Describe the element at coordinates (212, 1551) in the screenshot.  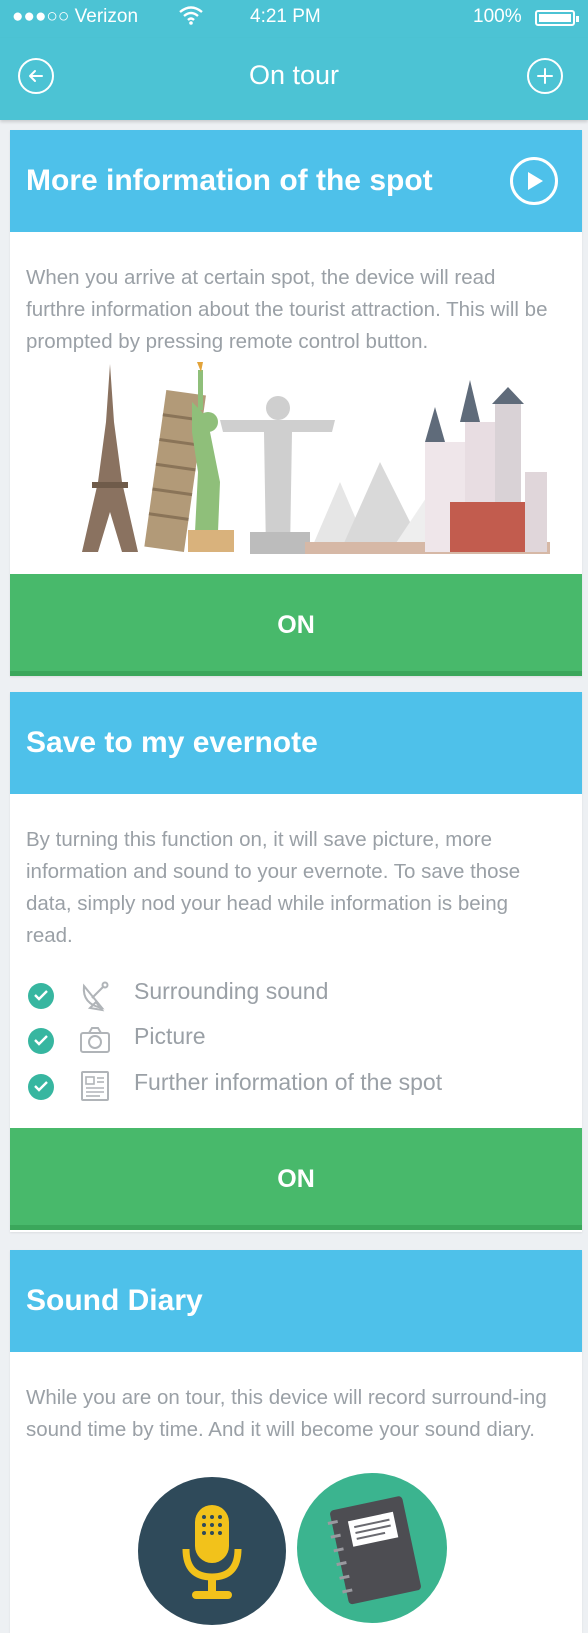
I see `microphone-icon` at that location.